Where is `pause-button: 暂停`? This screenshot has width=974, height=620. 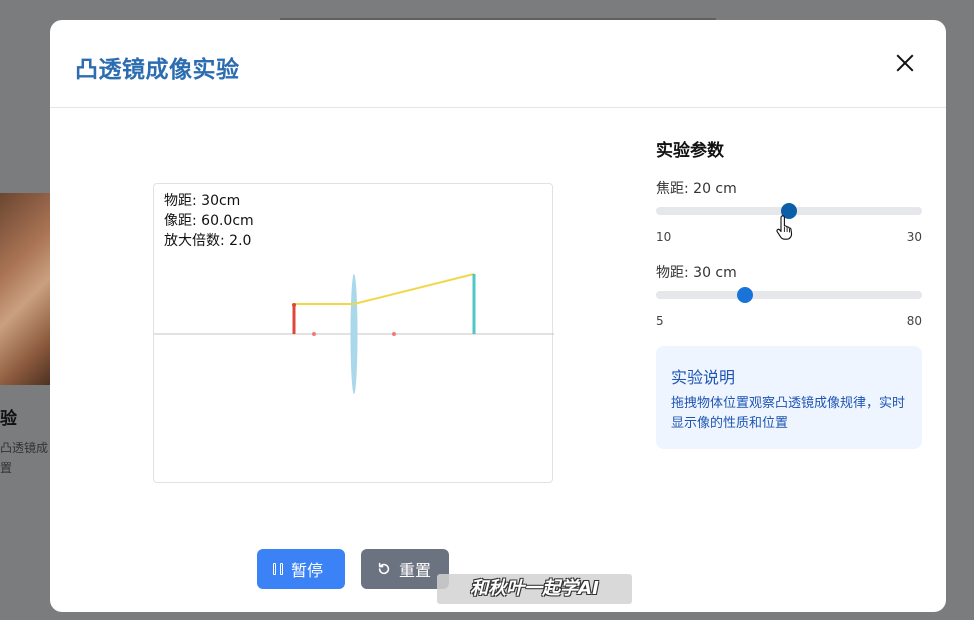 pause-button: 暂停 is located at coordinates (301, 569).